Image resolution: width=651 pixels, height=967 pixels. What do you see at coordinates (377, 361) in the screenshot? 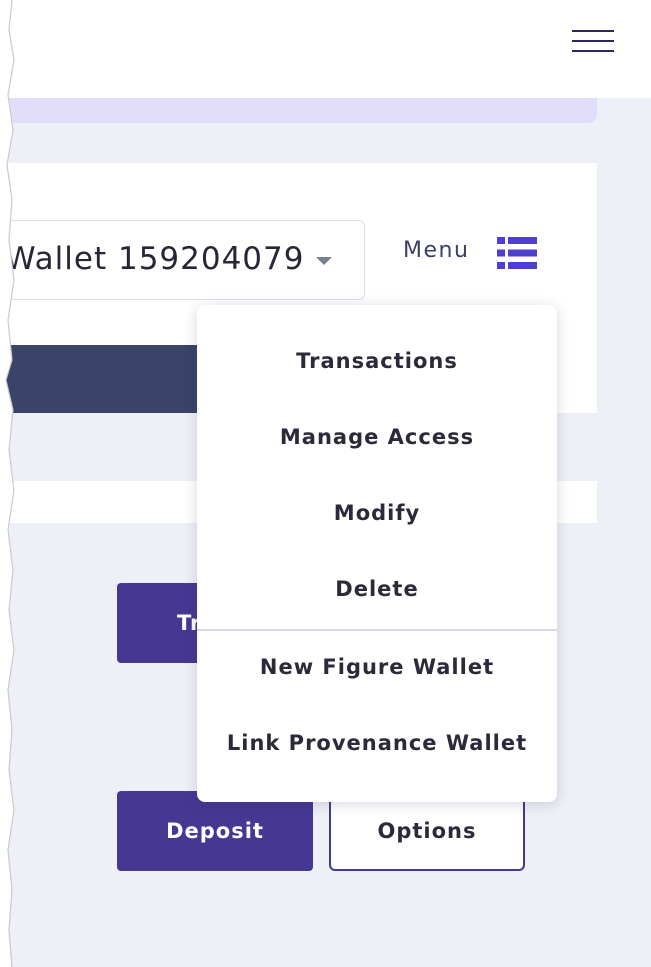
I see `menu-item-transactions: Transactions` at bounding box center [377, 361].